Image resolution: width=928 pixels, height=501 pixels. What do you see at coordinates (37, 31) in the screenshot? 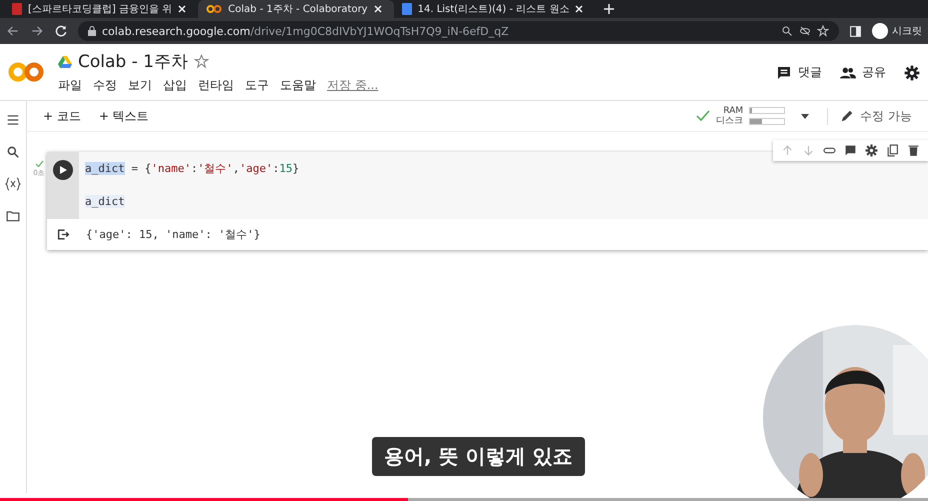
I see `forward-icon` at bounding box center [37, 31].